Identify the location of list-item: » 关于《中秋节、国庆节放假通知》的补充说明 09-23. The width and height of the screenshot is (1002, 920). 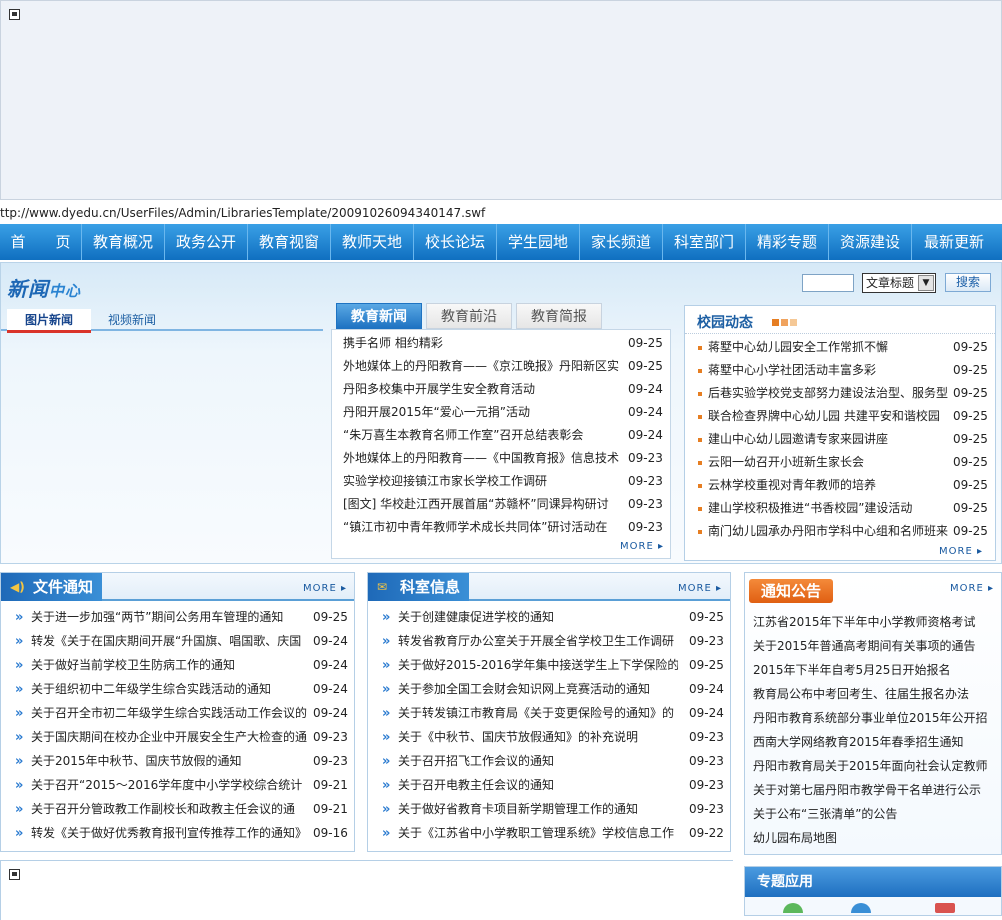
(549, 737).